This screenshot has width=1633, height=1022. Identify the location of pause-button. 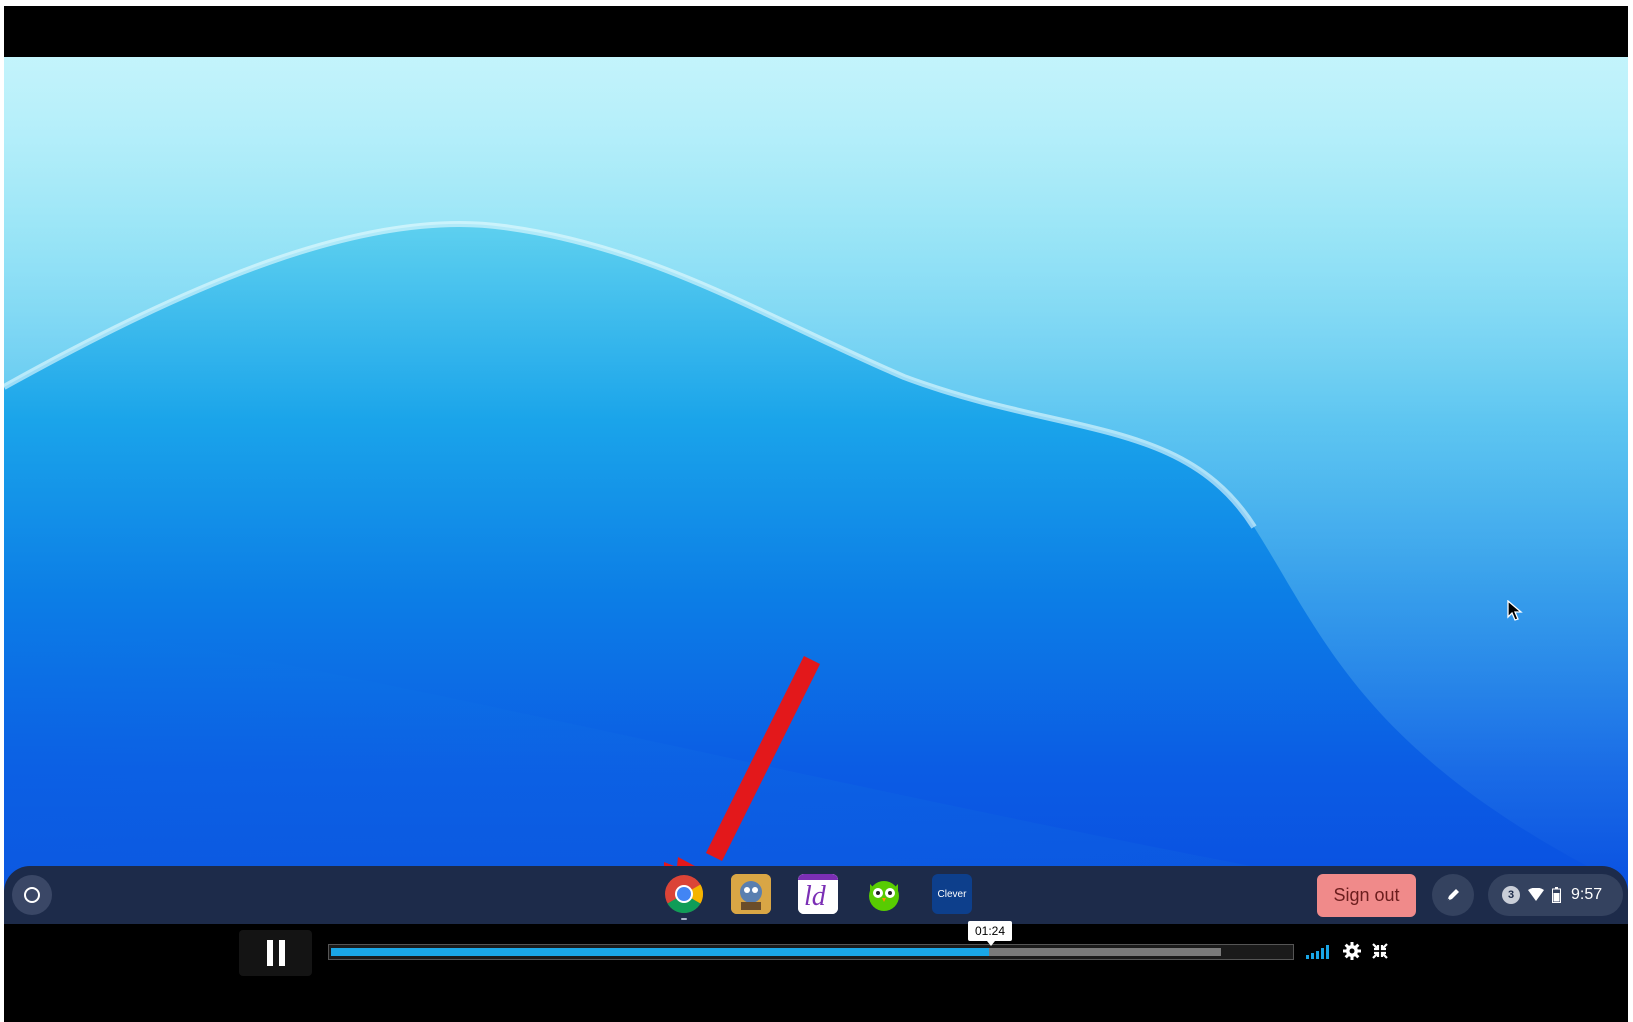
(275, 953).